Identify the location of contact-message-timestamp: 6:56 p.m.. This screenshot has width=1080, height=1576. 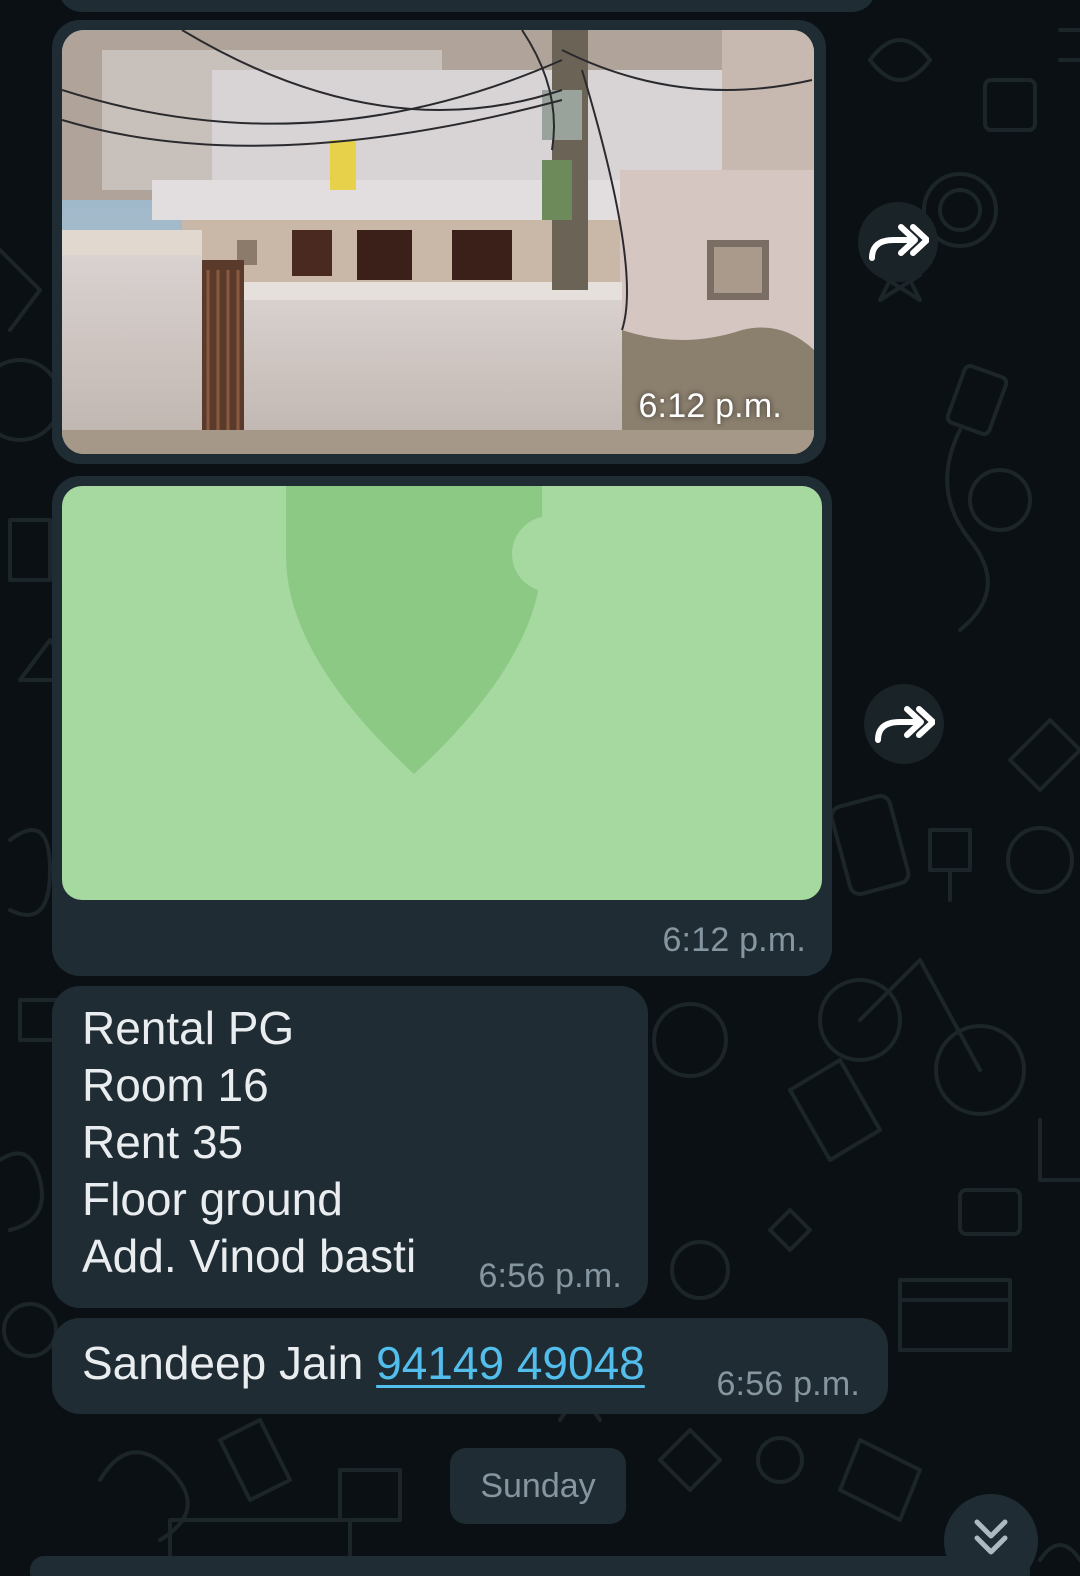
(788, 1384).